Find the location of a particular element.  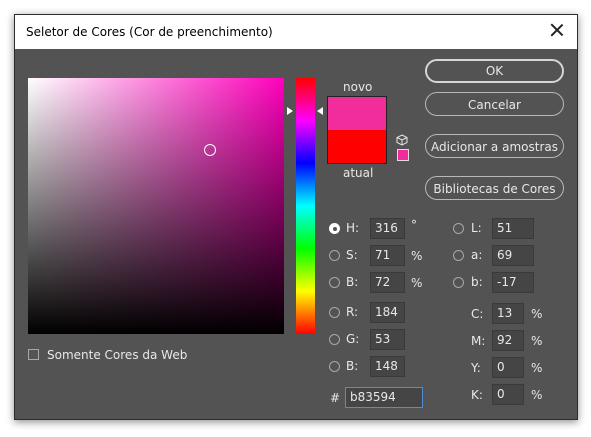

web-colors-only-checkbox is located at coordinates (33, 354).